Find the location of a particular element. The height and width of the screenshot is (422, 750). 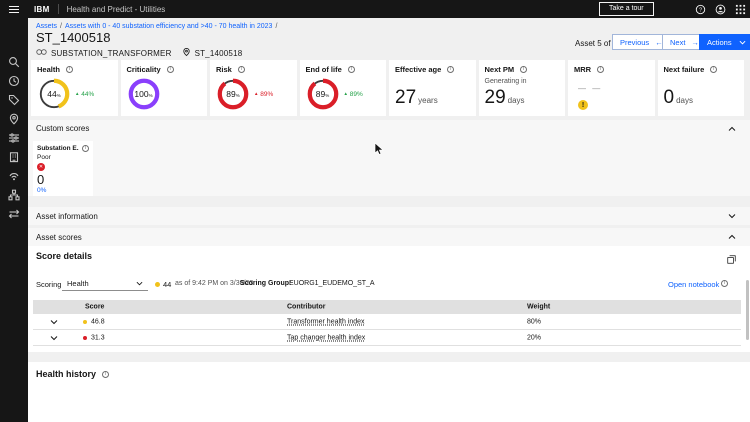

take-a-tour-button: Take a tour is located at coordinates (626, 9).